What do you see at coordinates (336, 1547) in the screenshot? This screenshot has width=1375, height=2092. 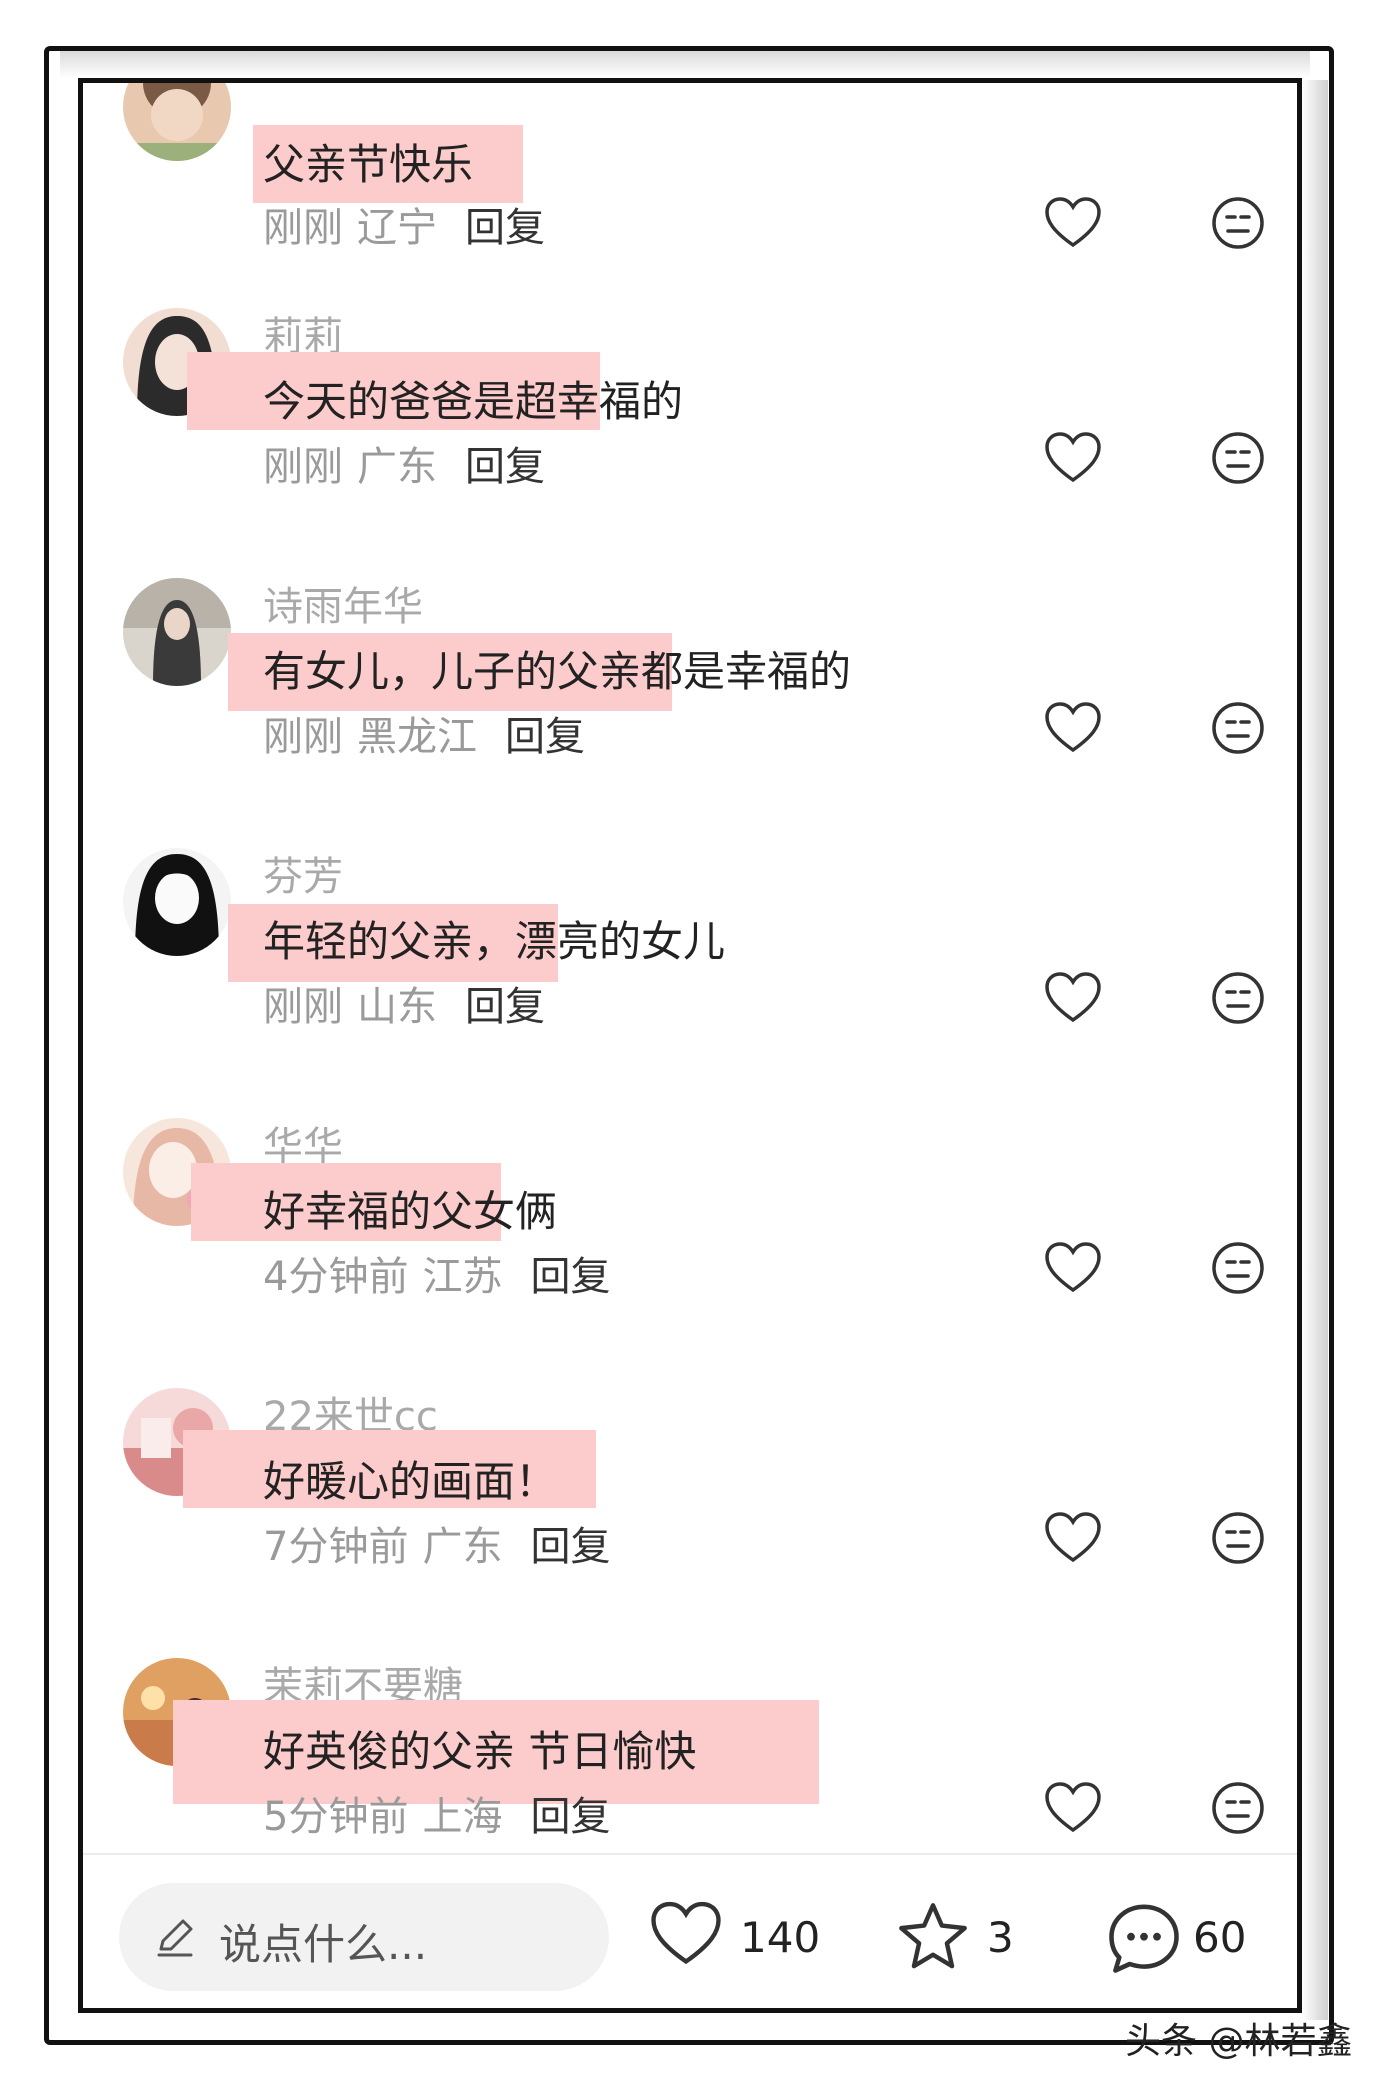 I see `comment-time: 7分钟前` at bounding box center [336, 1547].